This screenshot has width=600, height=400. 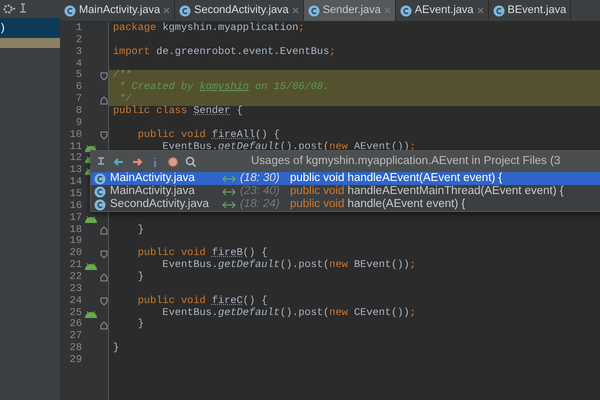 I want to click on popup-title: Usages of kgmyshin.myapplication.AEvent in Project Files (3, so click(x=405, y=161).